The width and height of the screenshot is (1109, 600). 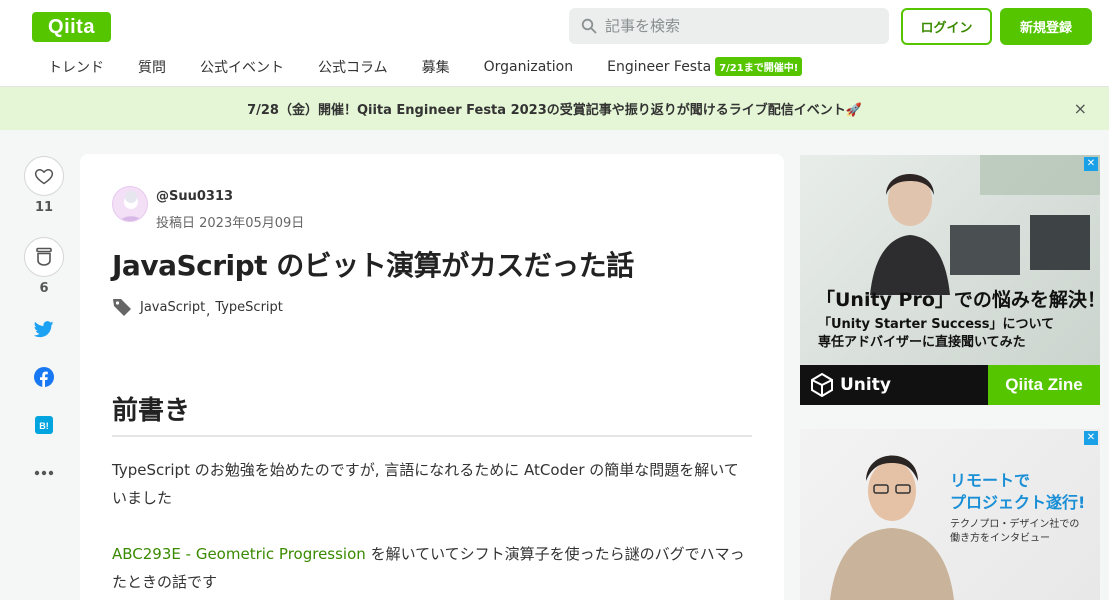 What do you see at coordinates (373, 265) in the screenshot?
I see `article-title: JavaScript のビット演算がカスだった話` at bounding box center [373, 265].